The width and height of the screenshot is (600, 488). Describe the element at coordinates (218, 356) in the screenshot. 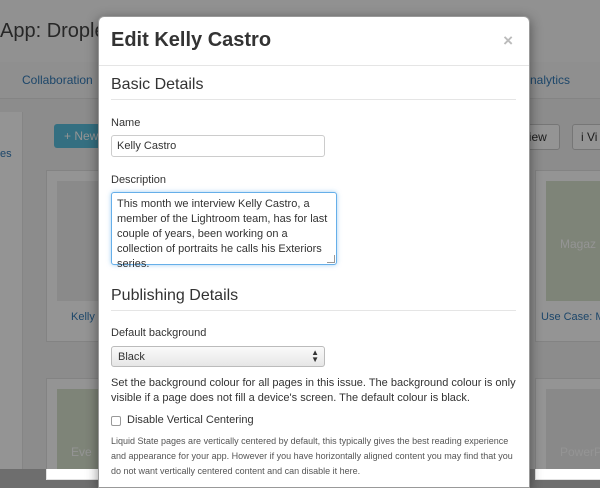

I see `default-background-select: Black ▲ ▼` at that location.